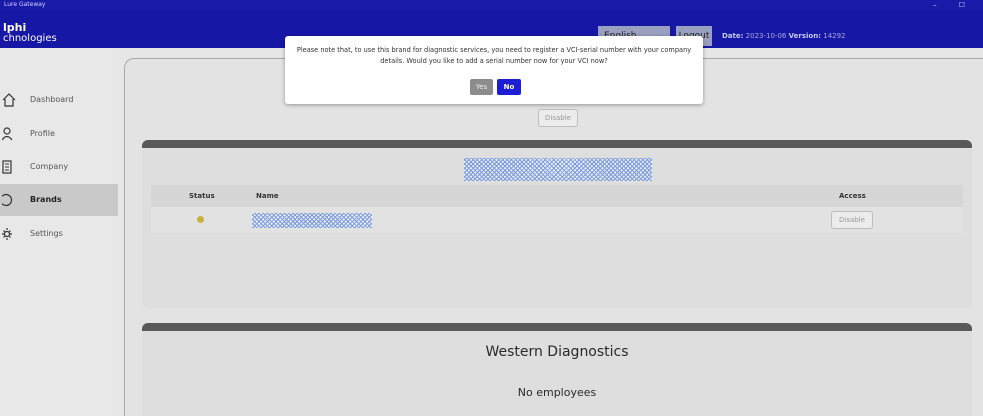 The image size is (983, 416). Describe the element at coordinates (15, 27) in the screenshot. I see `brand-logo-line1: lphi` at that location.